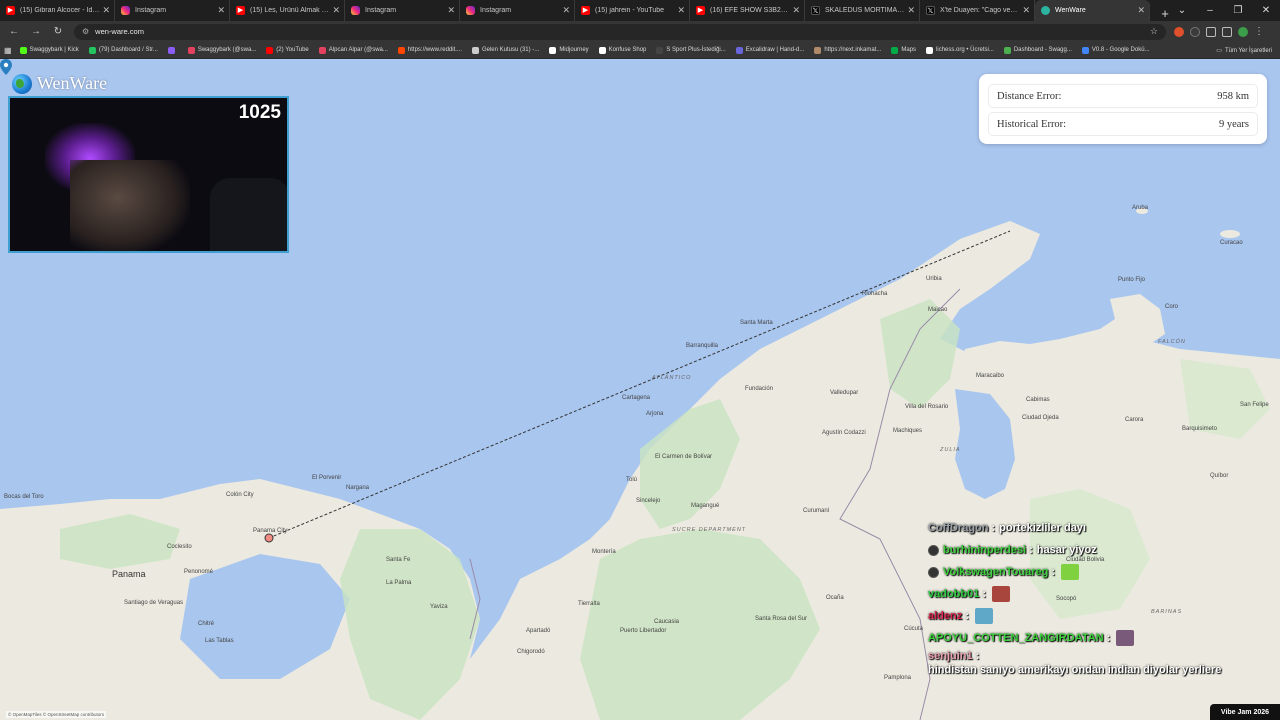 The image size is (1280, 720). I want to click on map-label: Curumaní, so click(816, 511).